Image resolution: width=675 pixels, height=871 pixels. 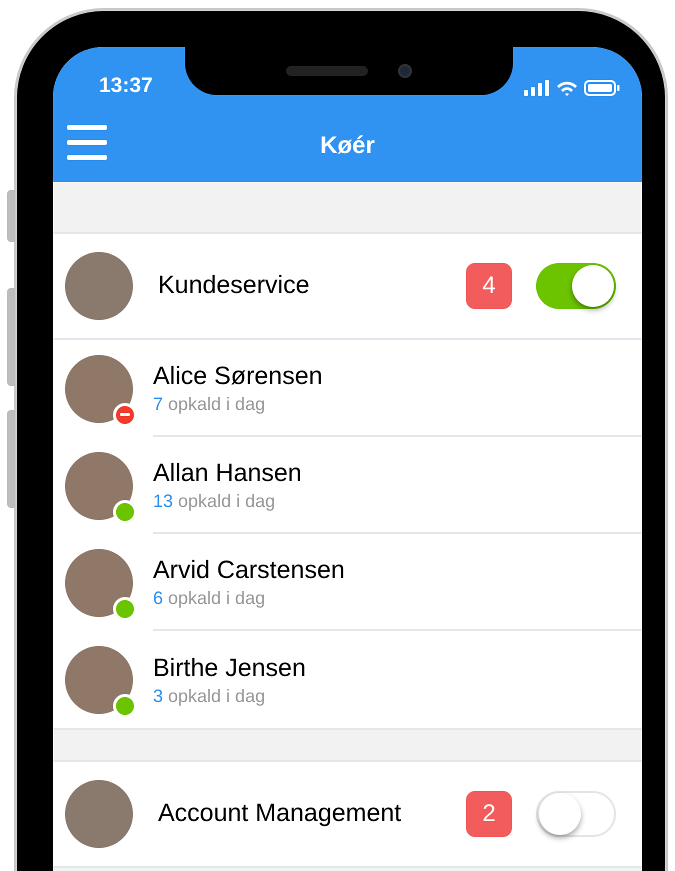 I want to click on queue-name: Account Management, so click(x=280, y=814).